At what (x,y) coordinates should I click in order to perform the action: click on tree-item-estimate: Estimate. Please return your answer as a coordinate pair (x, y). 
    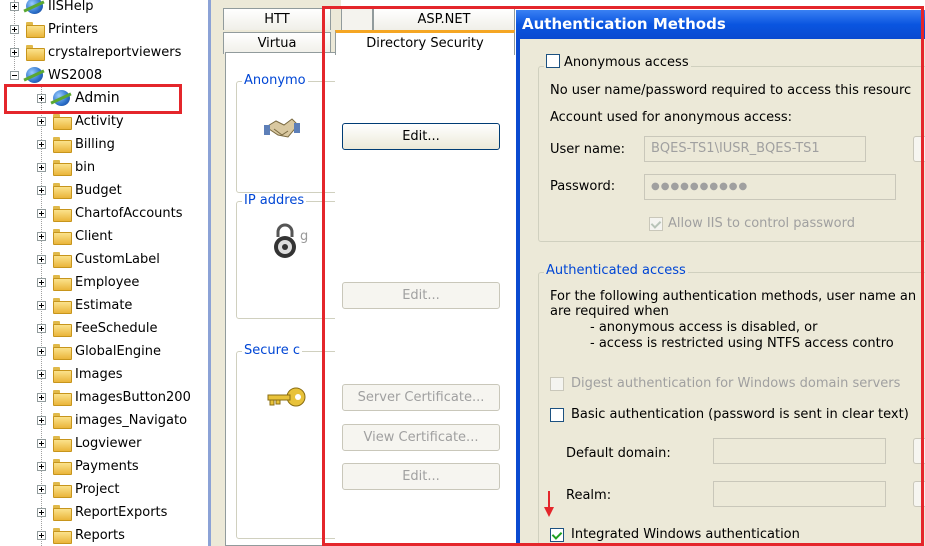
    Looking at the image, I should click on (84, 305).